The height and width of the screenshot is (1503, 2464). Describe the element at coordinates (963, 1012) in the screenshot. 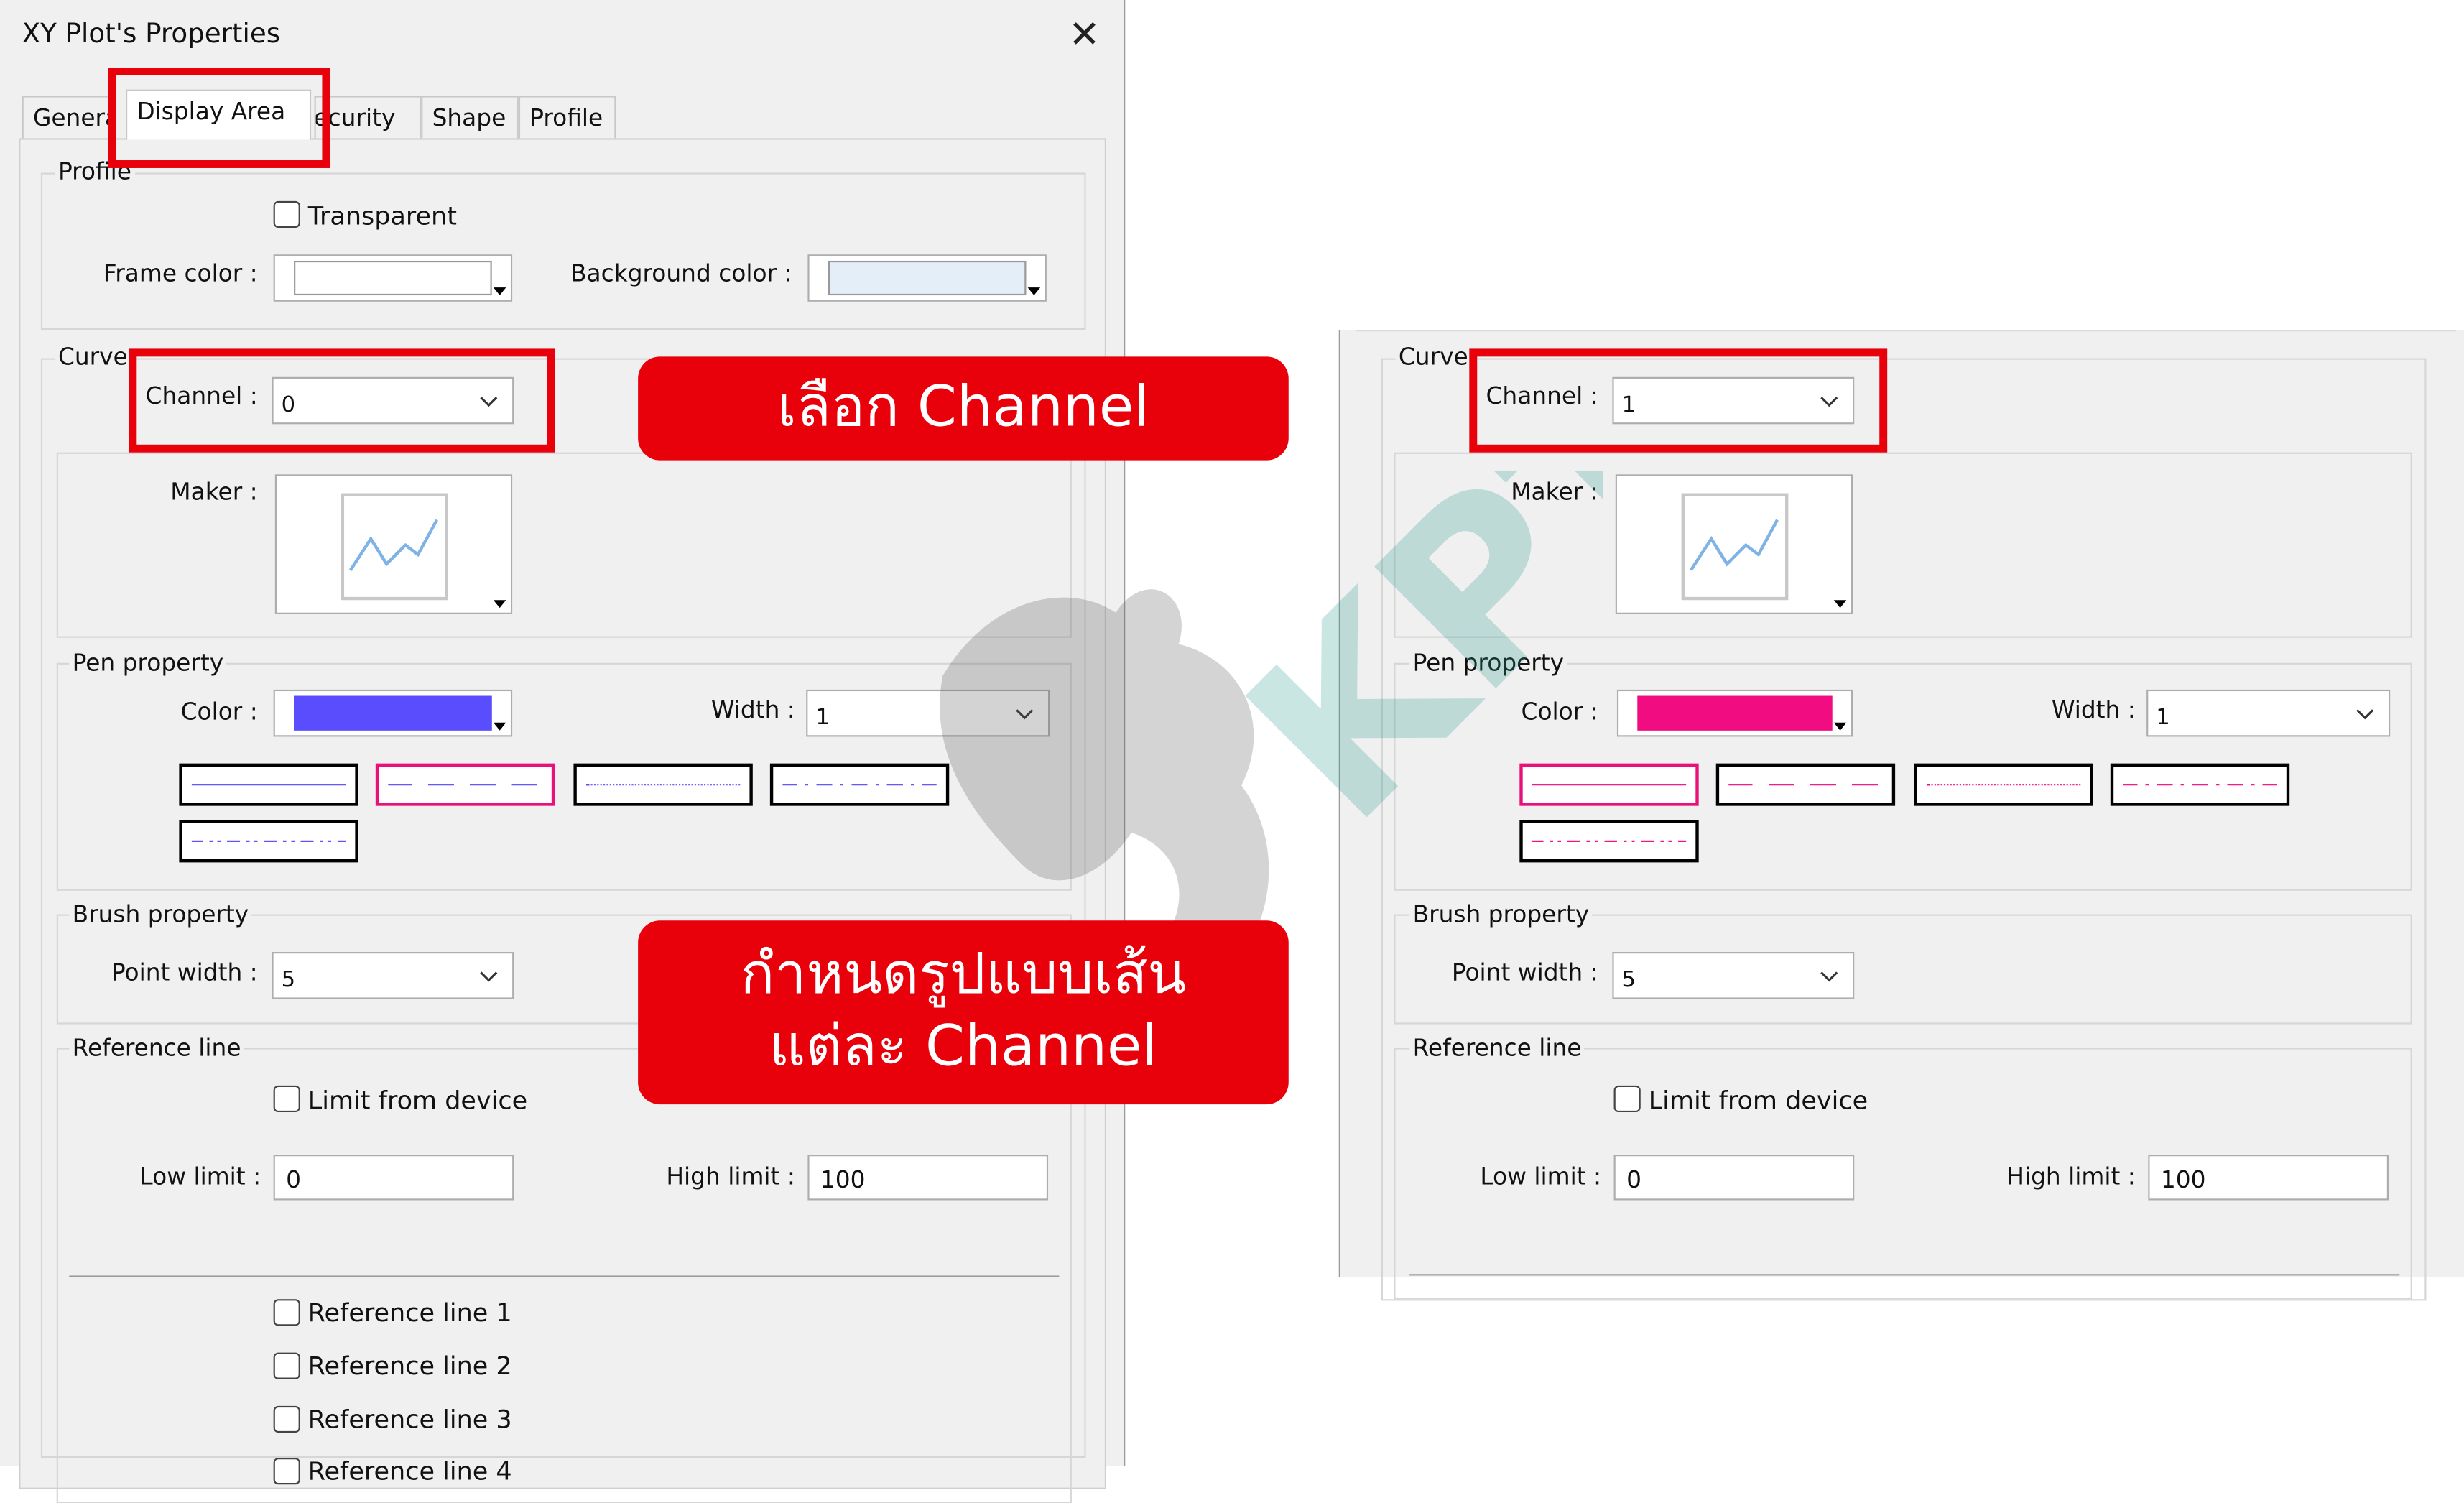

I see `annotation-line-style: กำหนดรูปแบบเส้น แต่ละ Channel` at that location.